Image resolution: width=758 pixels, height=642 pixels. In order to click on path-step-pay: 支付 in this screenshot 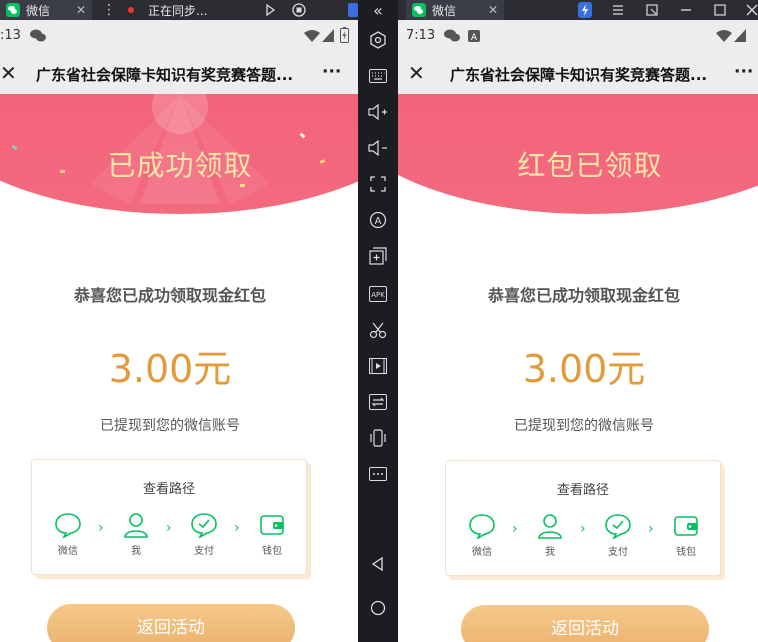, I will do `click(204, 534)`.